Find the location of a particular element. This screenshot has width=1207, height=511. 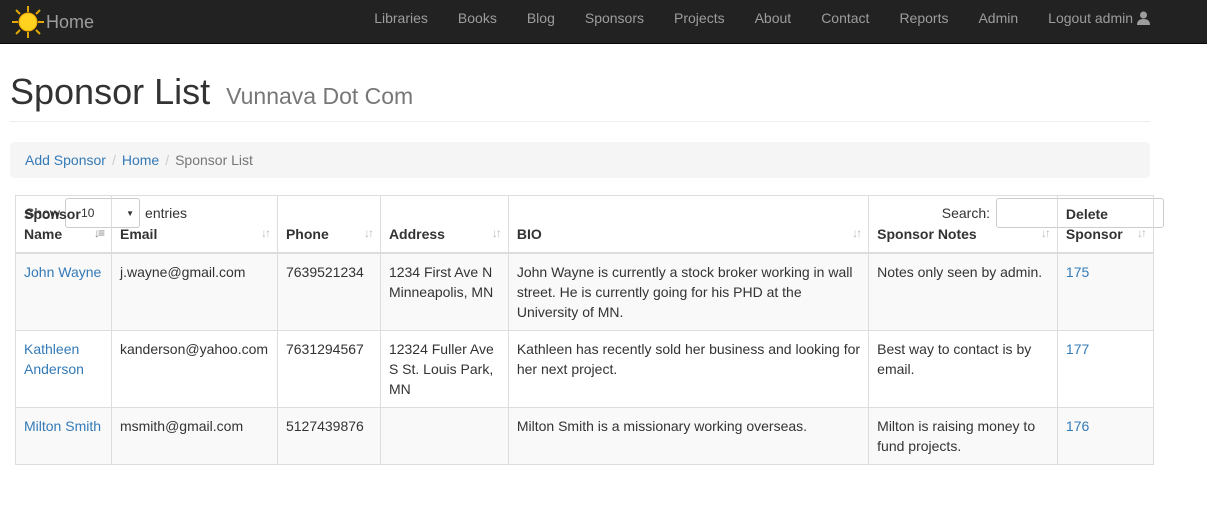

sort-asc-icon: ↓≡ is located at coordinates (99, 233).